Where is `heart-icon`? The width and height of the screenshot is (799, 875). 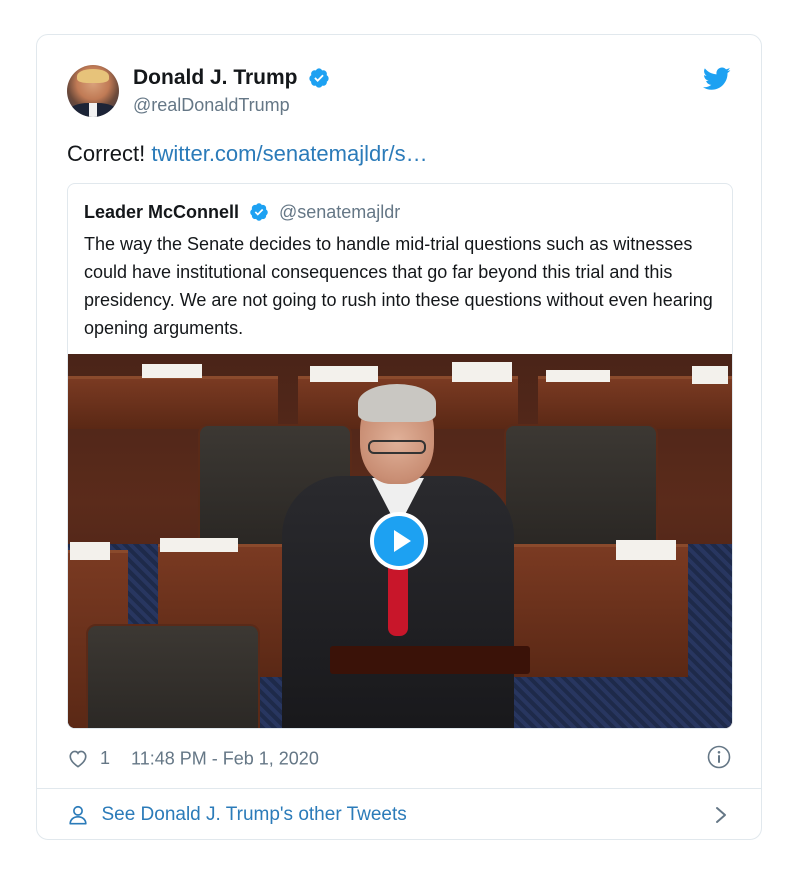
heart-icon is located at coordinates (78, 758).